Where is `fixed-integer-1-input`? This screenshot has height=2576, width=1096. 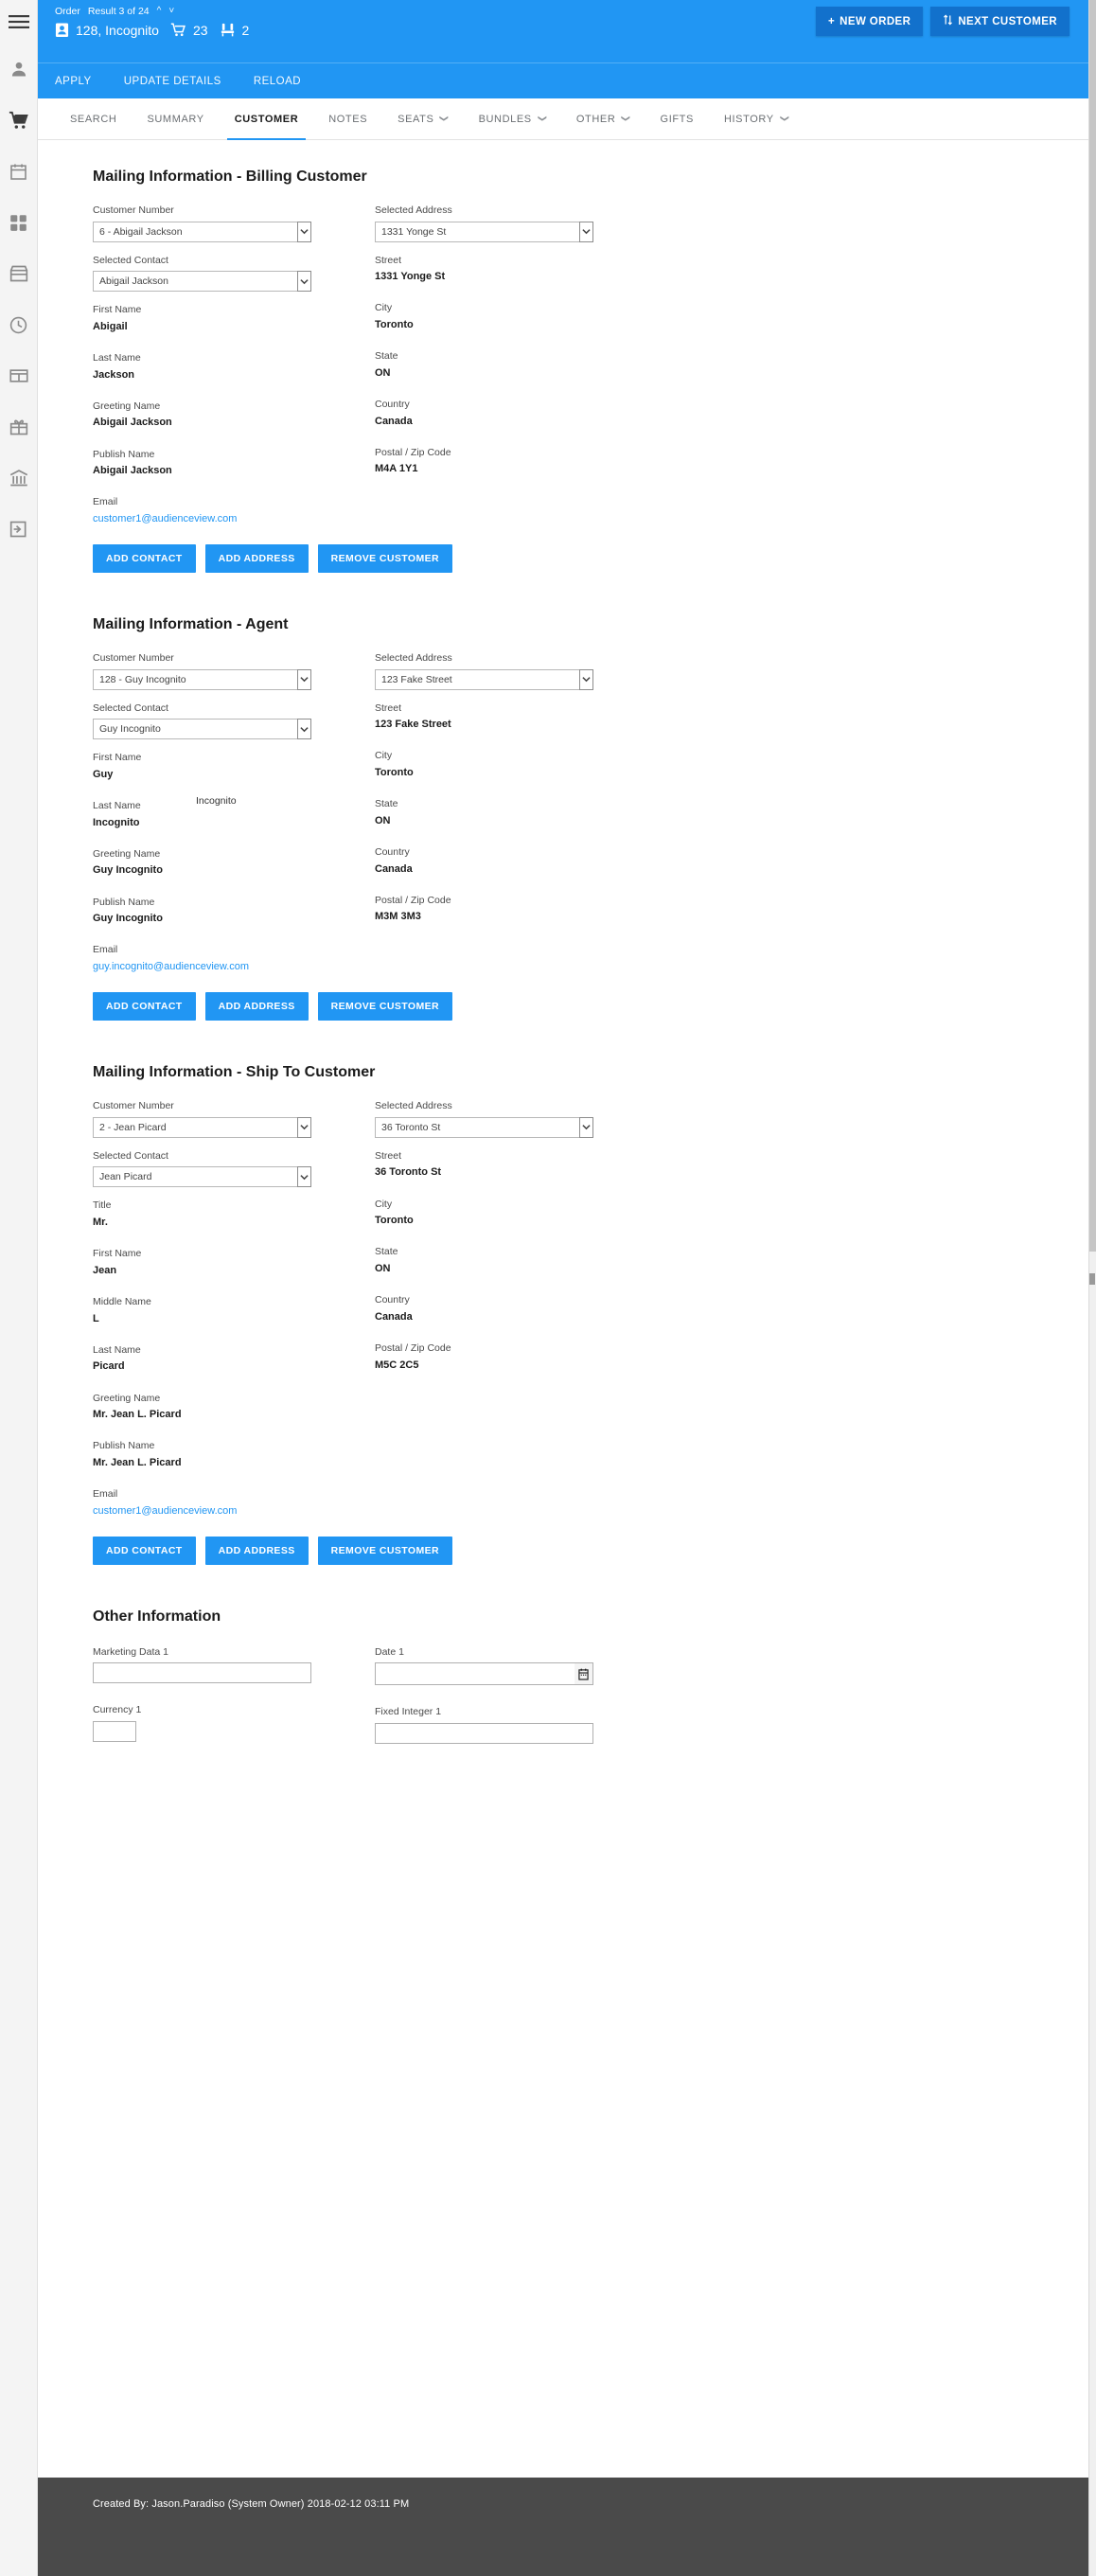
fixed-integer-1-input is located at coordinates (484, 1734).